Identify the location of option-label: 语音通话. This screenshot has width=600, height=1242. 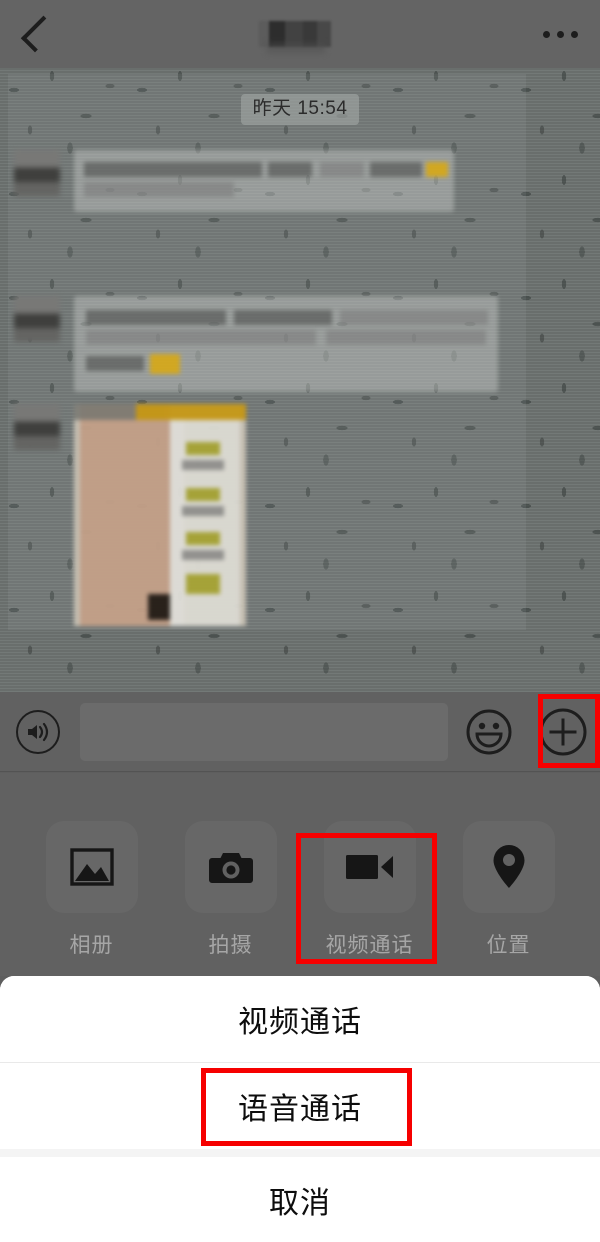
(300, 1109).